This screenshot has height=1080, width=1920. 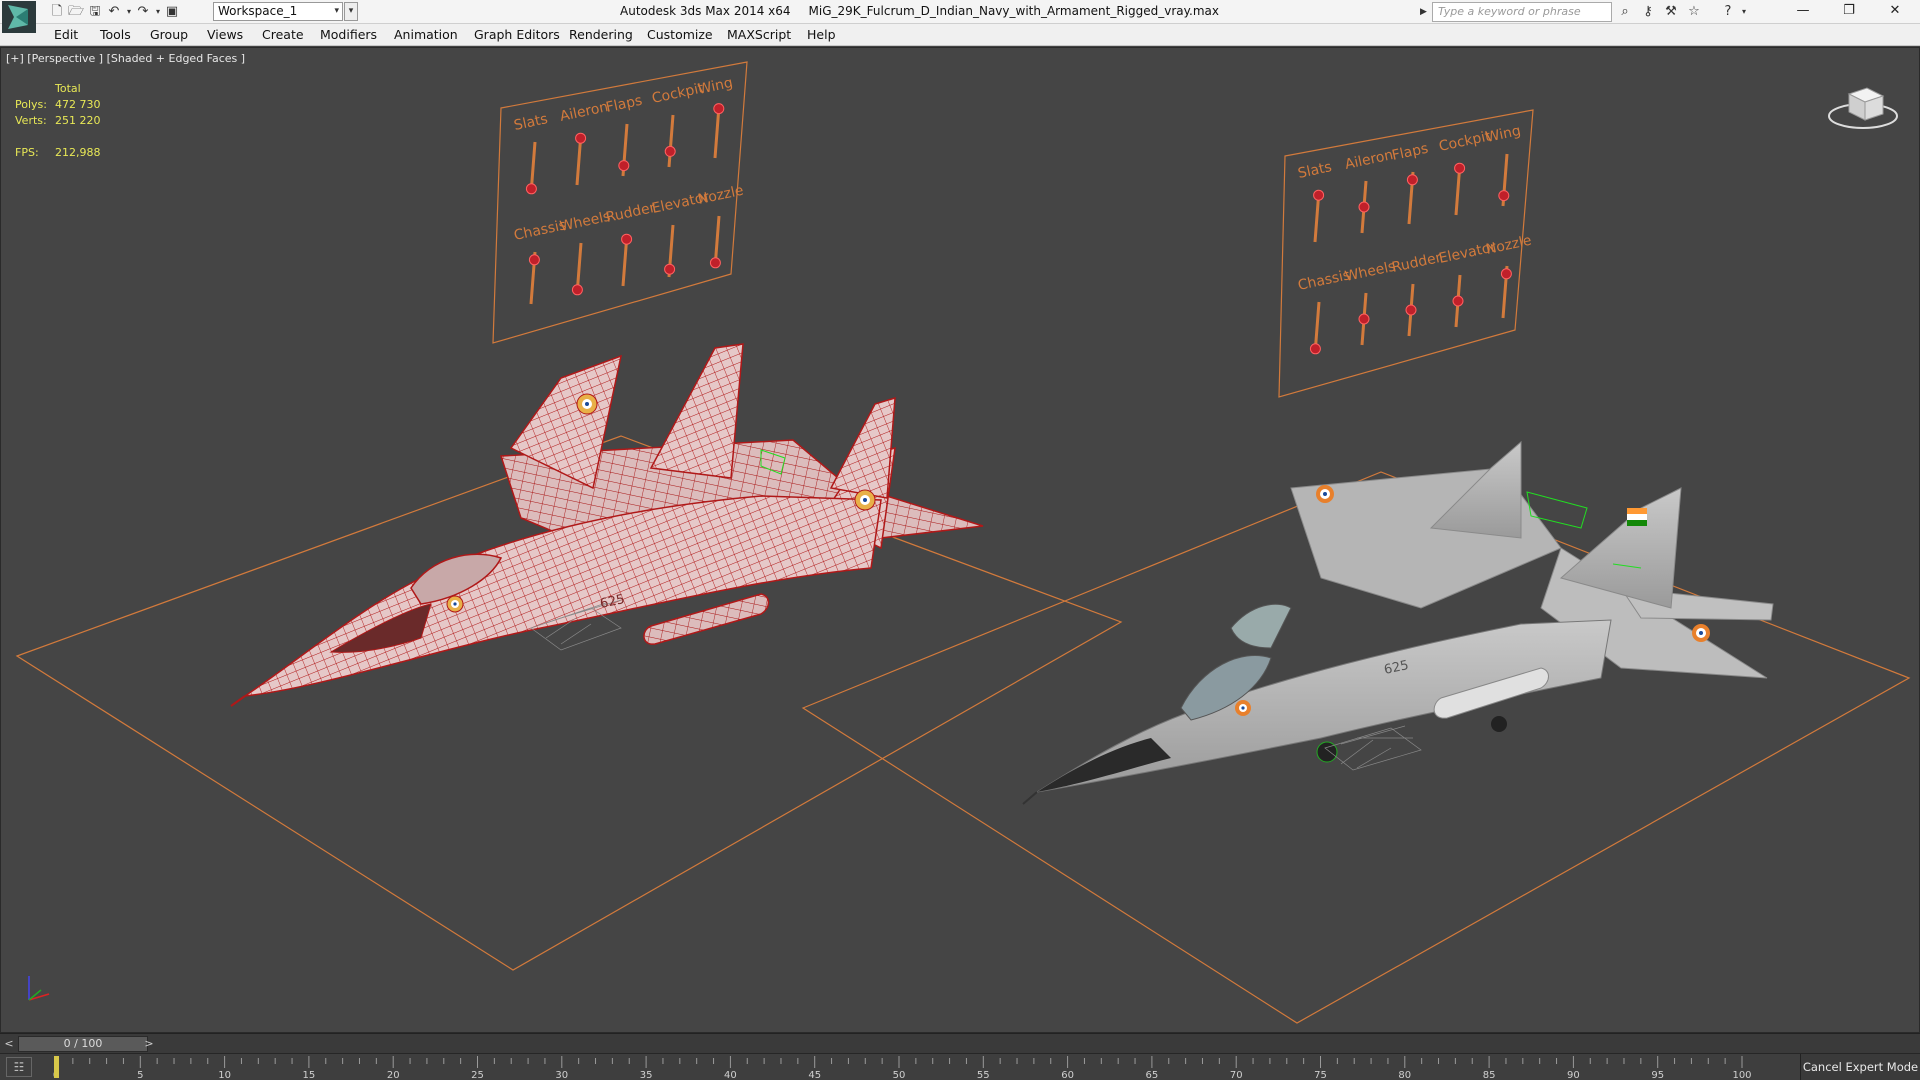 I want to click on stats-verts-value: 251 220, so click(x=78, y=120).